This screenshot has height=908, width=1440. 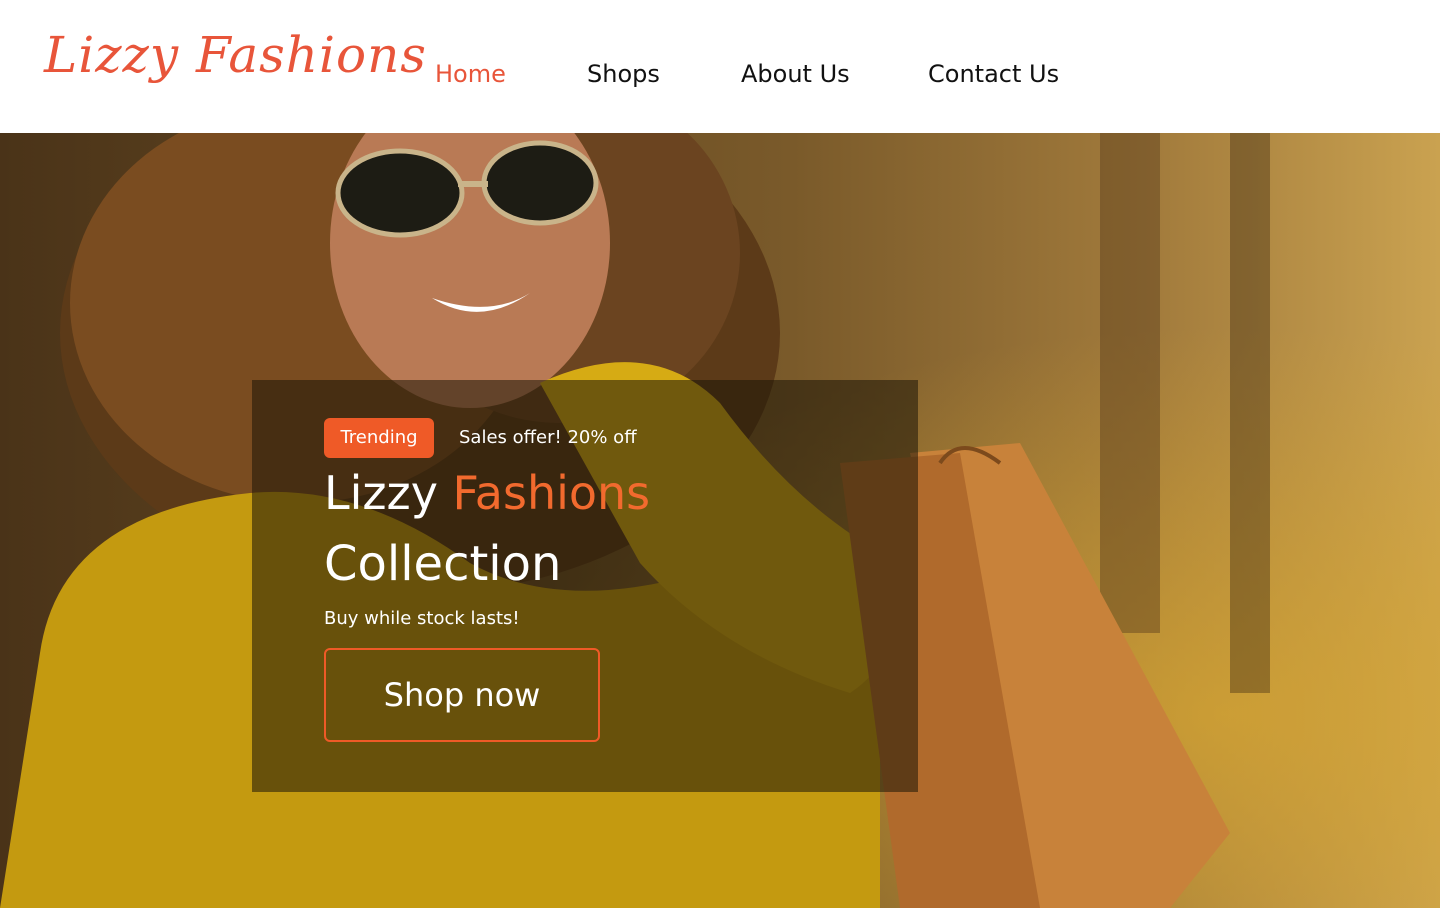 I want to click on hero-title-accent-word: Fashions, so click(x=551, y=493).